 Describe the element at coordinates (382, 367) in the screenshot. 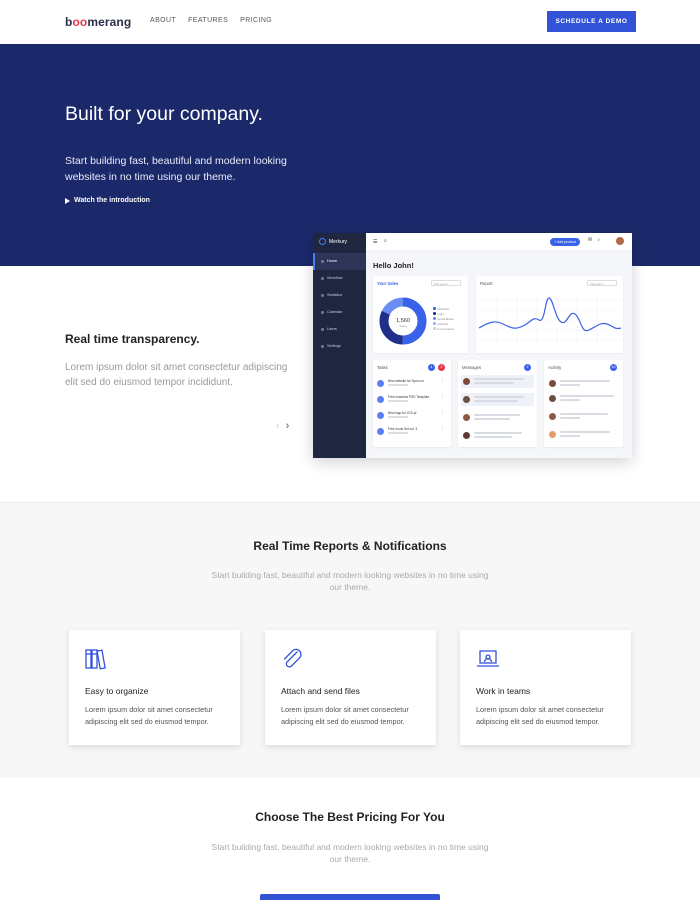

I see `tasks-card-title: Tasks` at that location.